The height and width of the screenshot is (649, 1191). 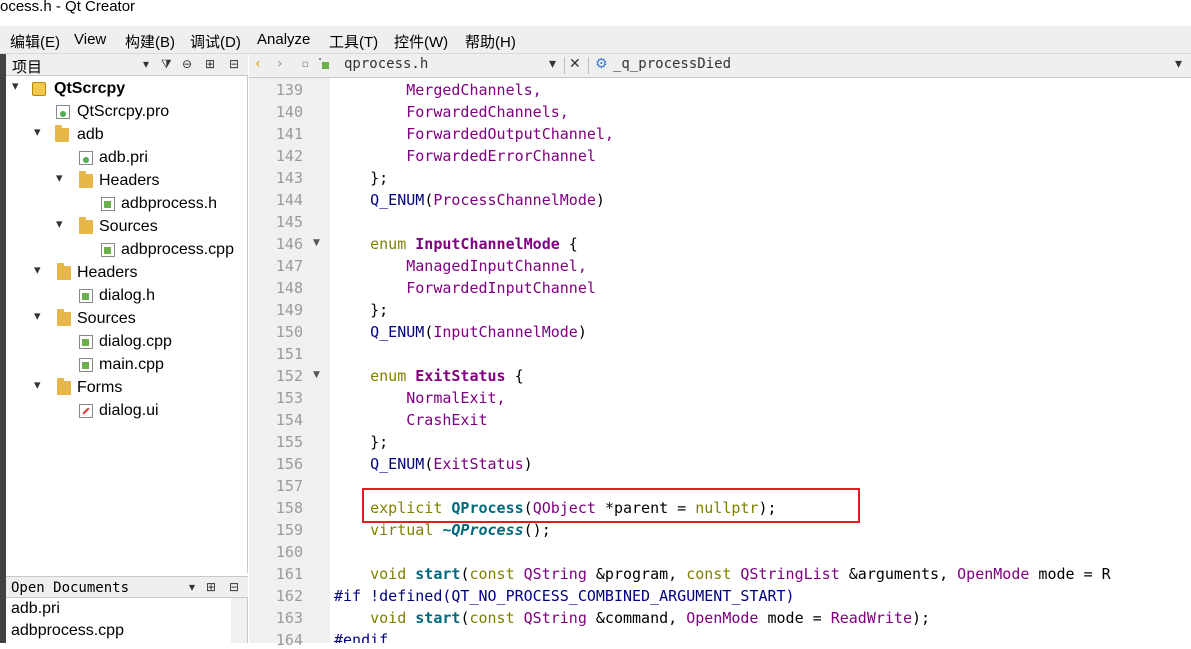 What do you see at coordinates (123, 111) in the screenshot?
I see `tree-item-label: QtScrcpy.pro` at bounding box center [123, 111].